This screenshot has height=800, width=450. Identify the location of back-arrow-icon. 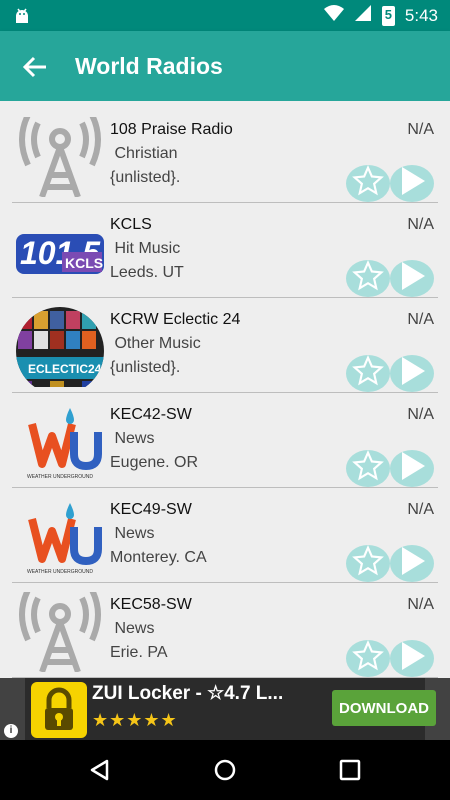
(35, 67).